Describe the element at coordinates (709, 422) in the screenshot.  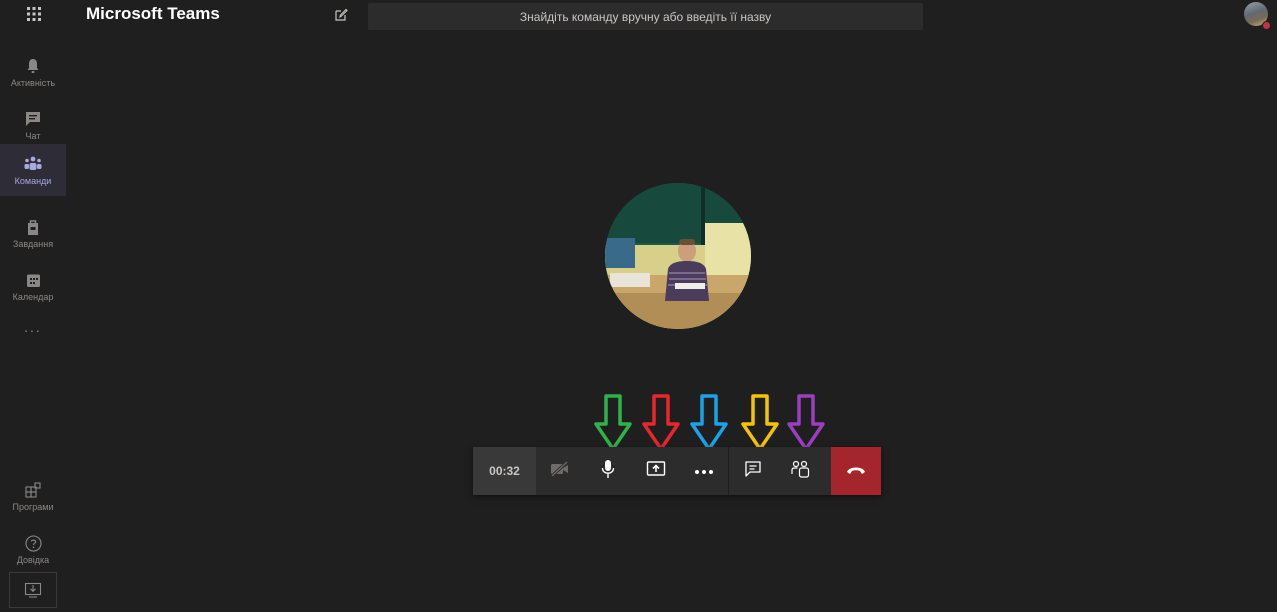
I see `arrow-more-icon` at that location.